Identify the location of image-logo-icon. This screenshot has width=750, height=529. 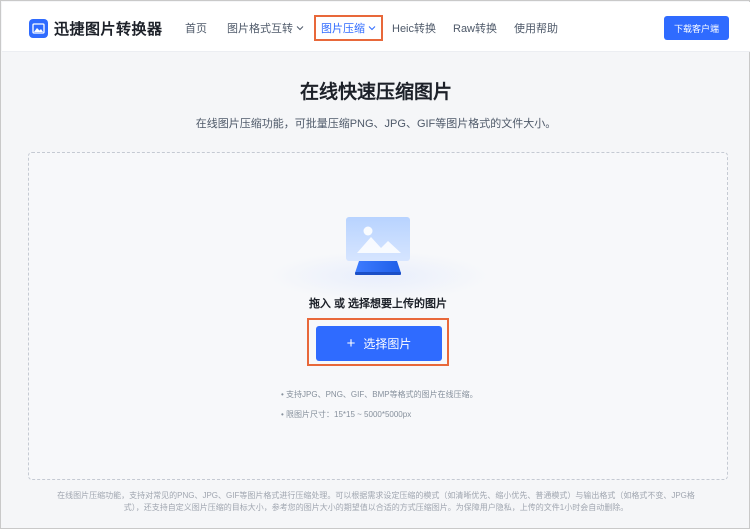
(38, 28).